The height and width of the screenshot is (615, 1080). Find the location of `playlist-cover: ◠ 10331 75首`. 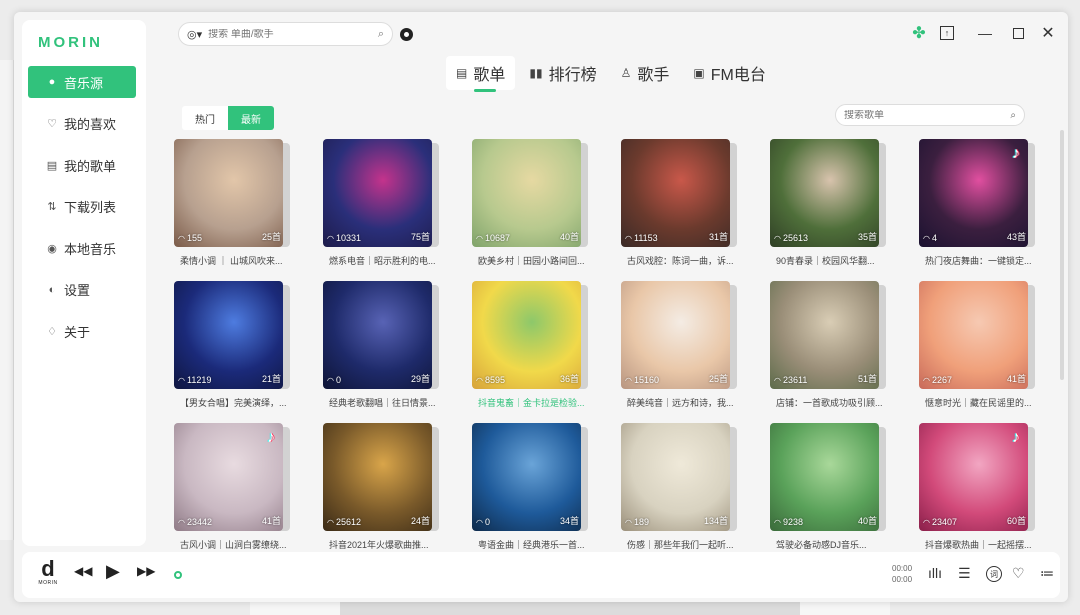

playlist-cover: ◠ 10331 75首 is located at coordinates (377, 193).